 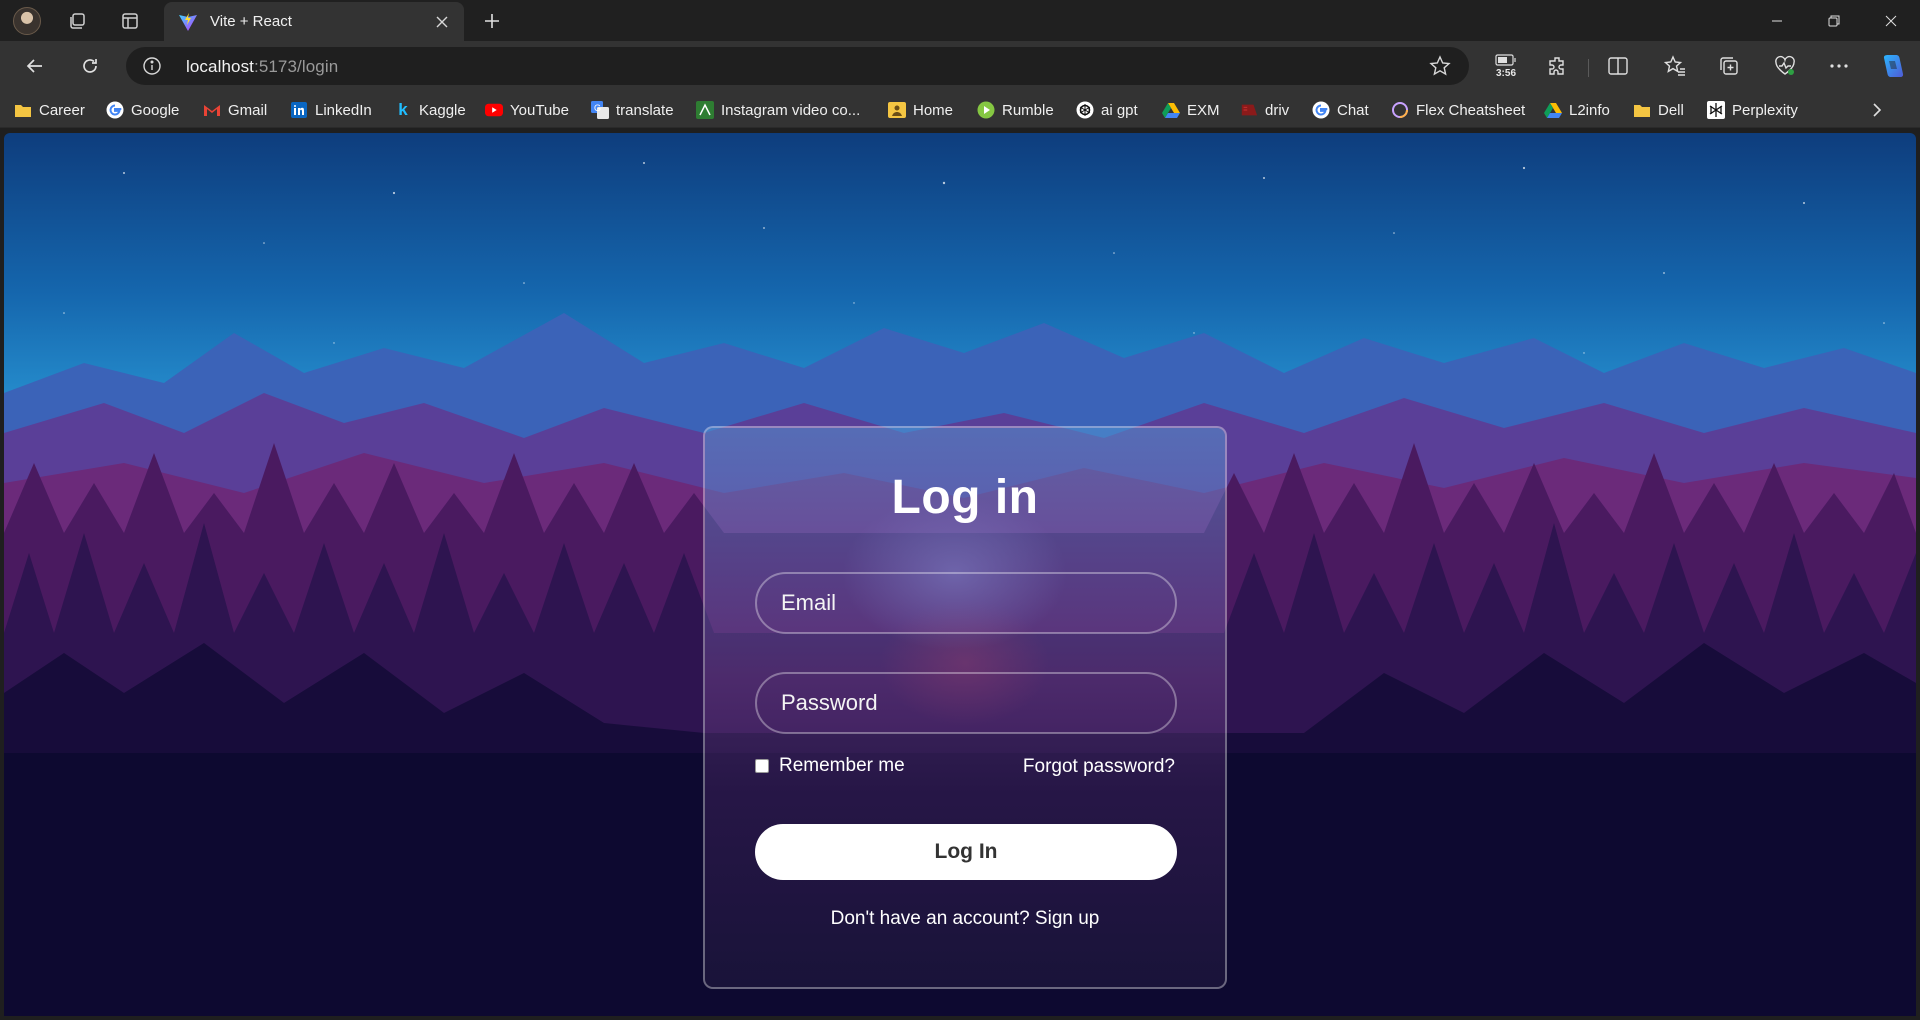 I want to click on bookmark-flex-cheatsheet: Flex Cheatsheet, so click(x=1458, y=110).